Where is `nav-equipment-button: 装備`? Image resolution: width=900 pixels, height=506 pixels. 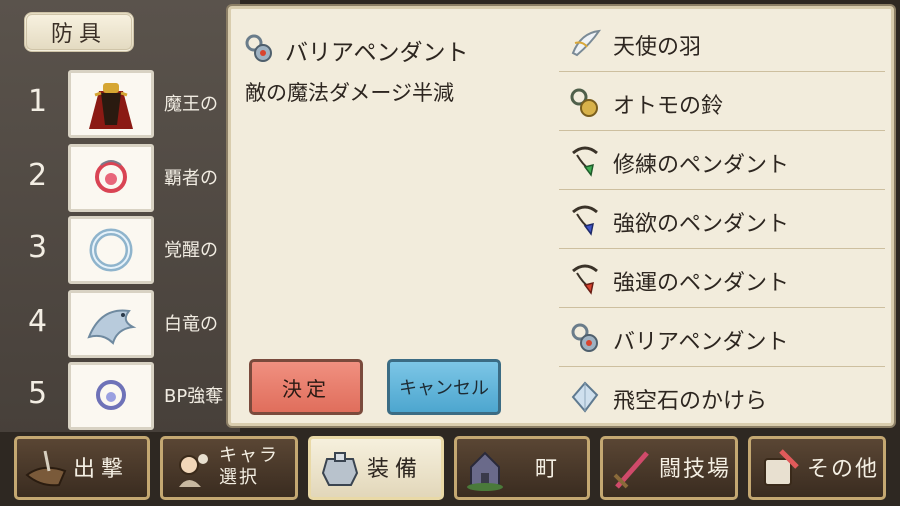 nav-equipment-button: 装備 is located at coordinates (376, 468).